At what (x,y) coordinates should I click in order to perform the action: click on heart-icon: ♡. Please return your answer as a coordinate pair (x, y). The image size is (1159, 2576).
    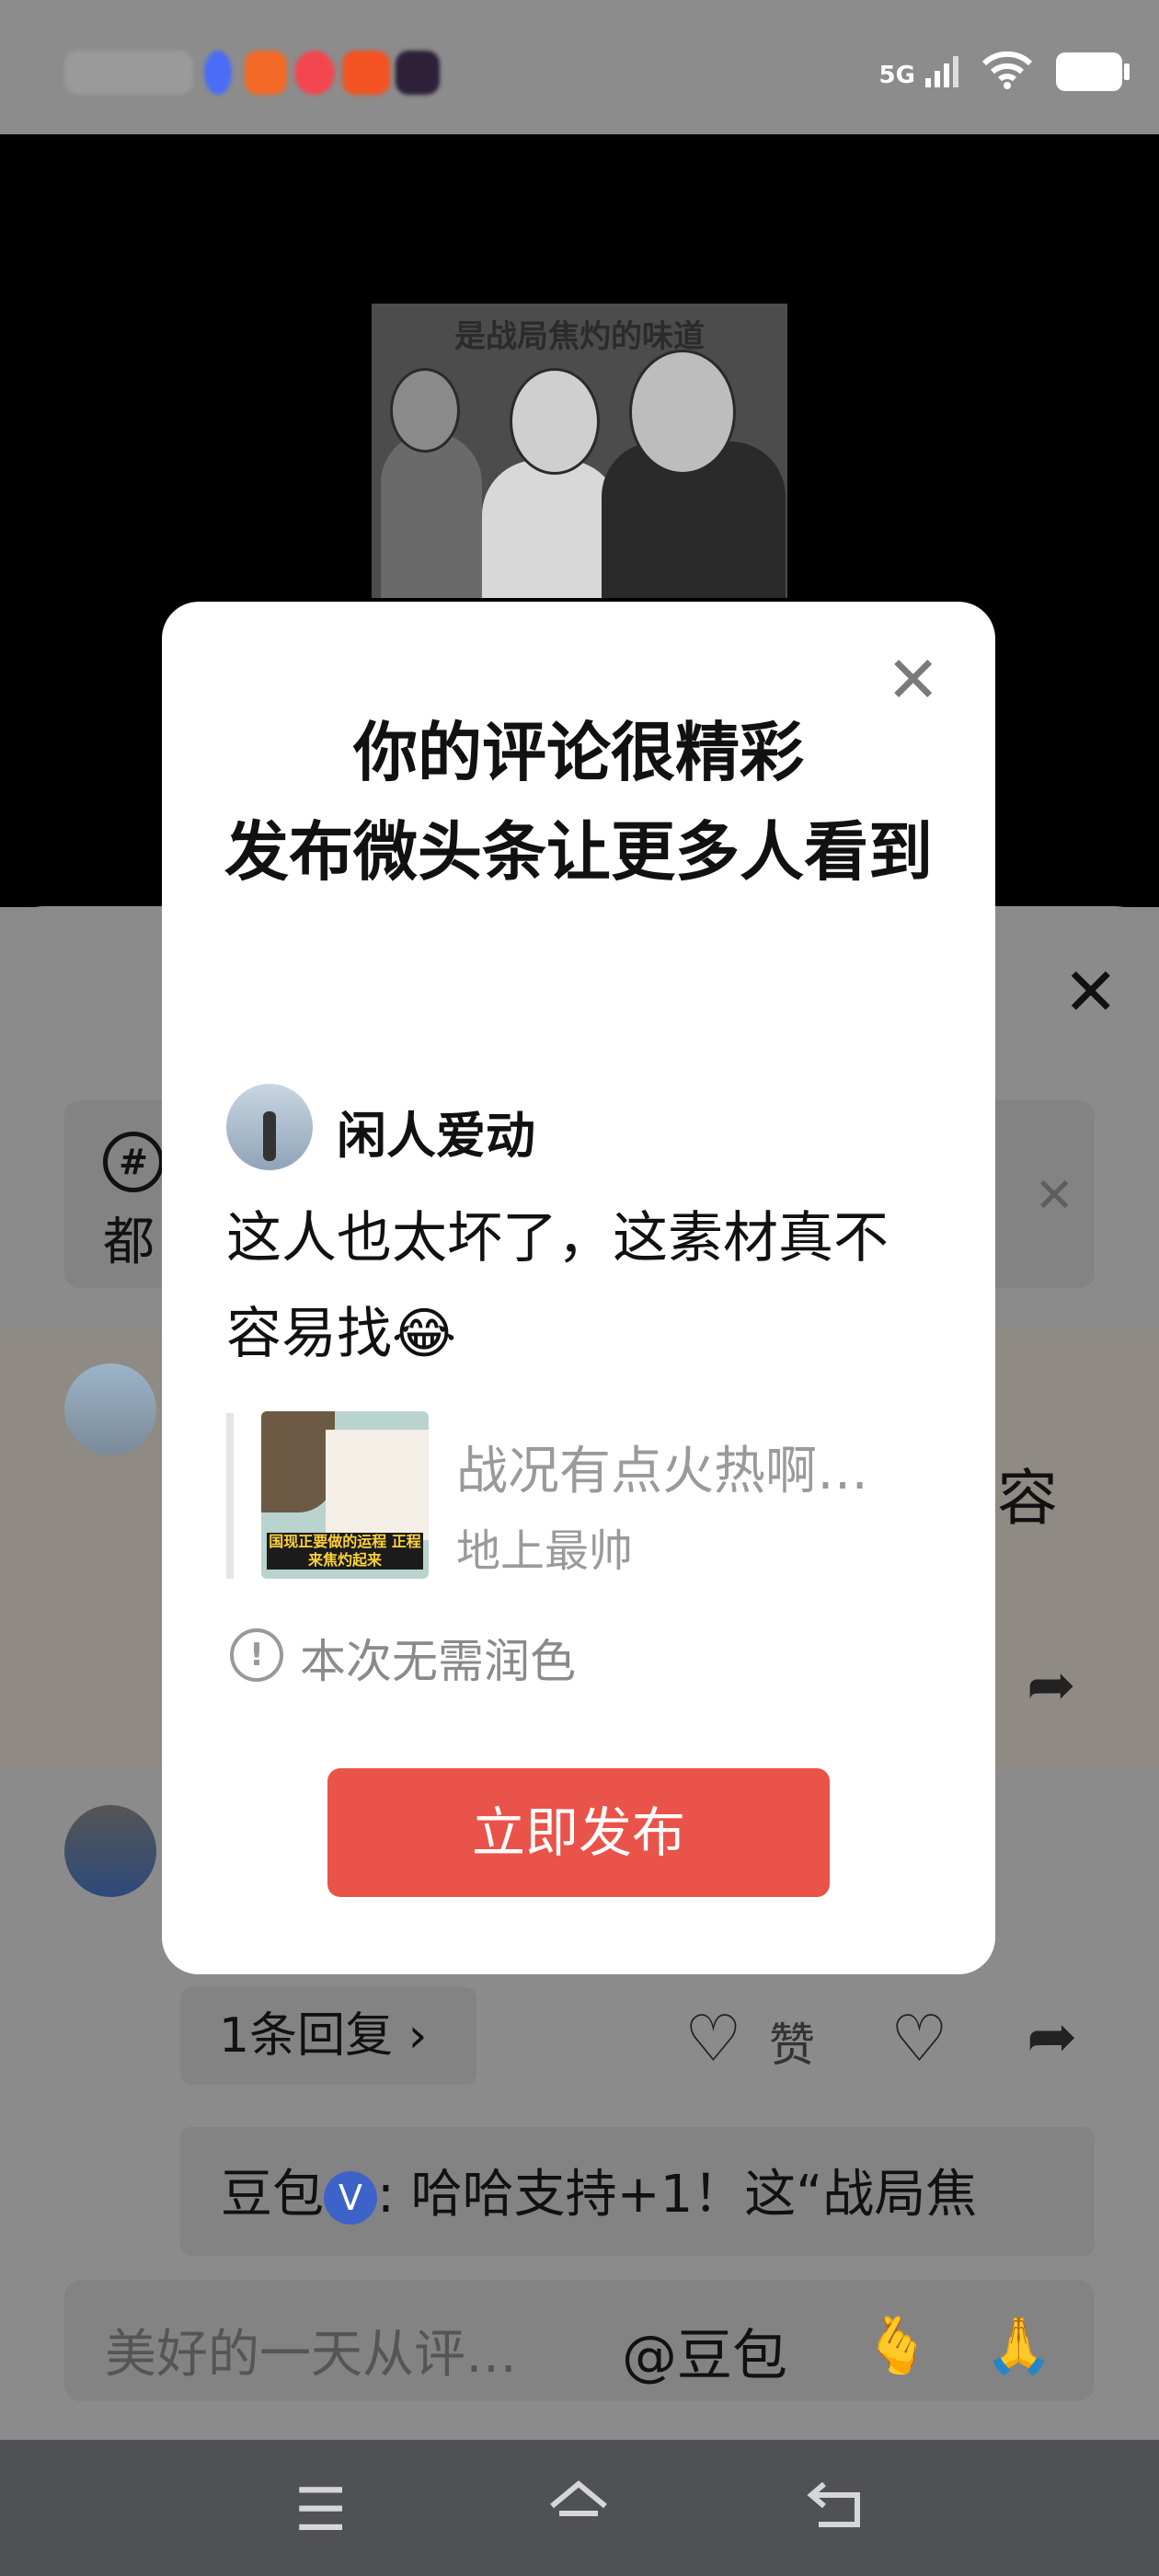
    Looking at the image, I should click on (713, 2039).